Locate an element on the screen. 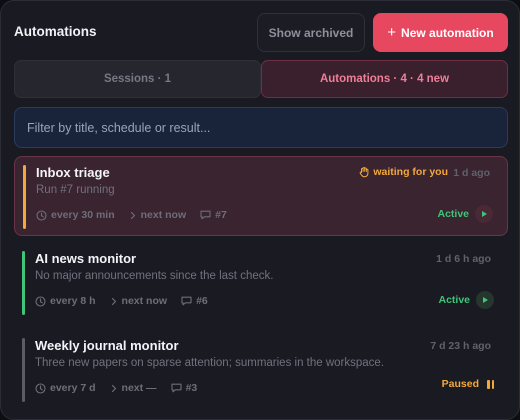 The height and width of the screenshot is (420, 520). last-run-time: 1 d ago is located at coordinates (471, 173).